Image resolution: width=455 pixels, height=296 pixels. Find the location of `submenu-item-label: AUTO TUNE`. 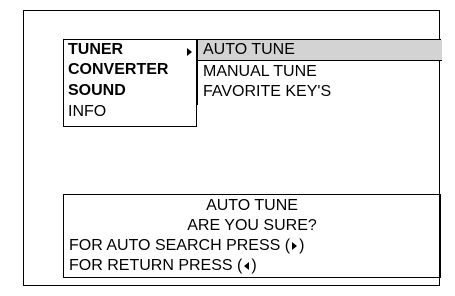

submenu-item-label: AUTO TUNE is located at coordinates (249, 49).